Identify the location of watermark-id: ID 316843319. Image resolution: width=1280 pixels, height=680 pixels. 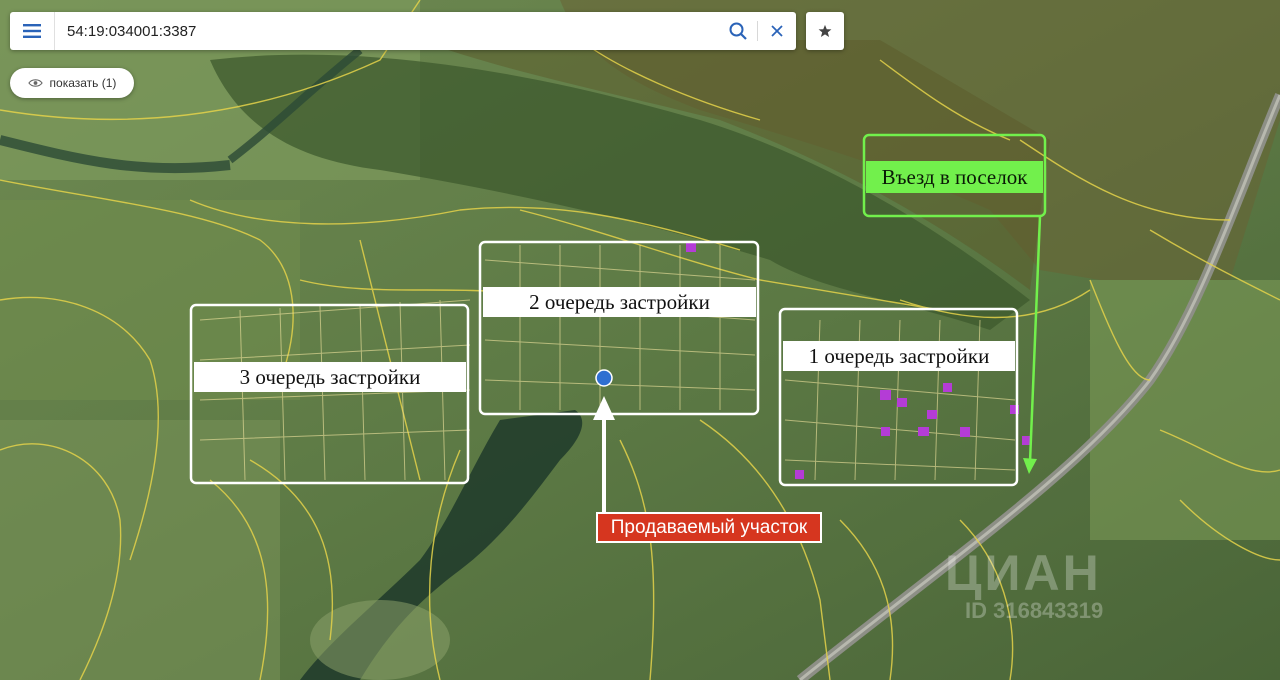
(1034, 610).